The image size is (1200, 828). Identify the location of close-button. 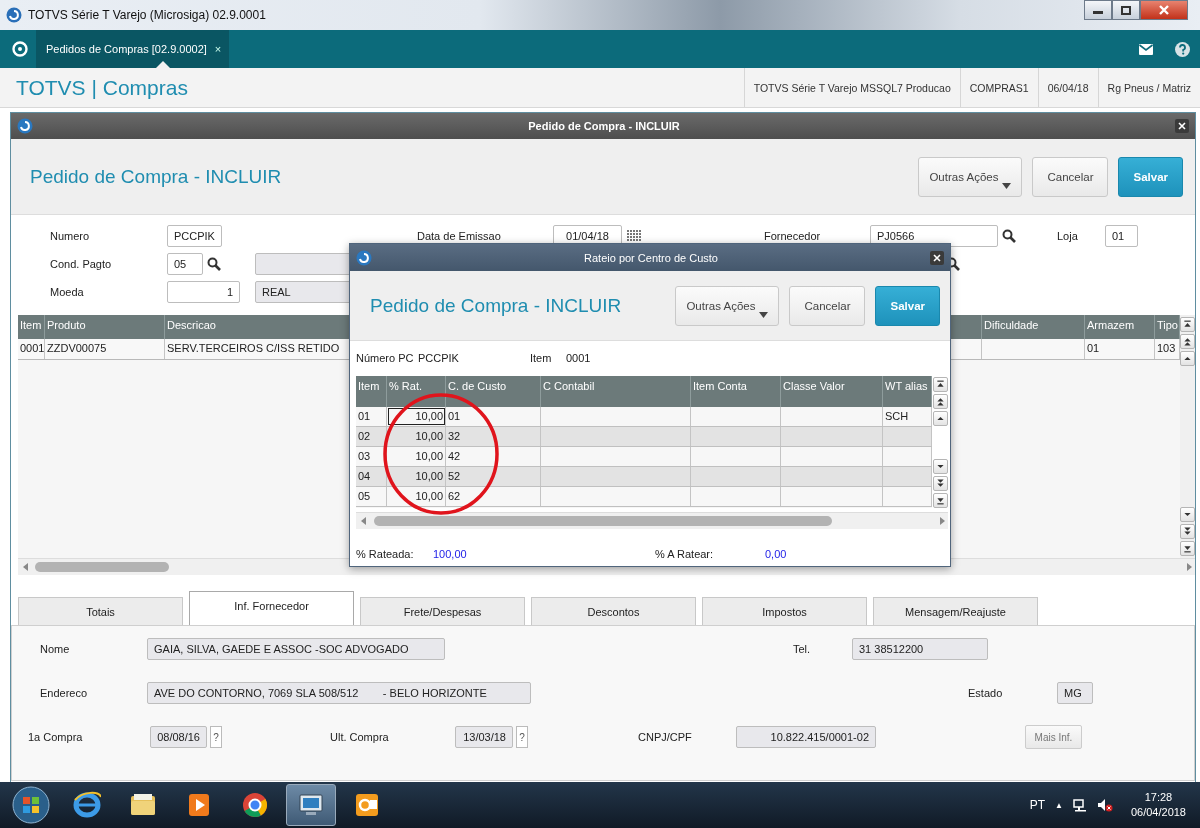
(1164, 10).